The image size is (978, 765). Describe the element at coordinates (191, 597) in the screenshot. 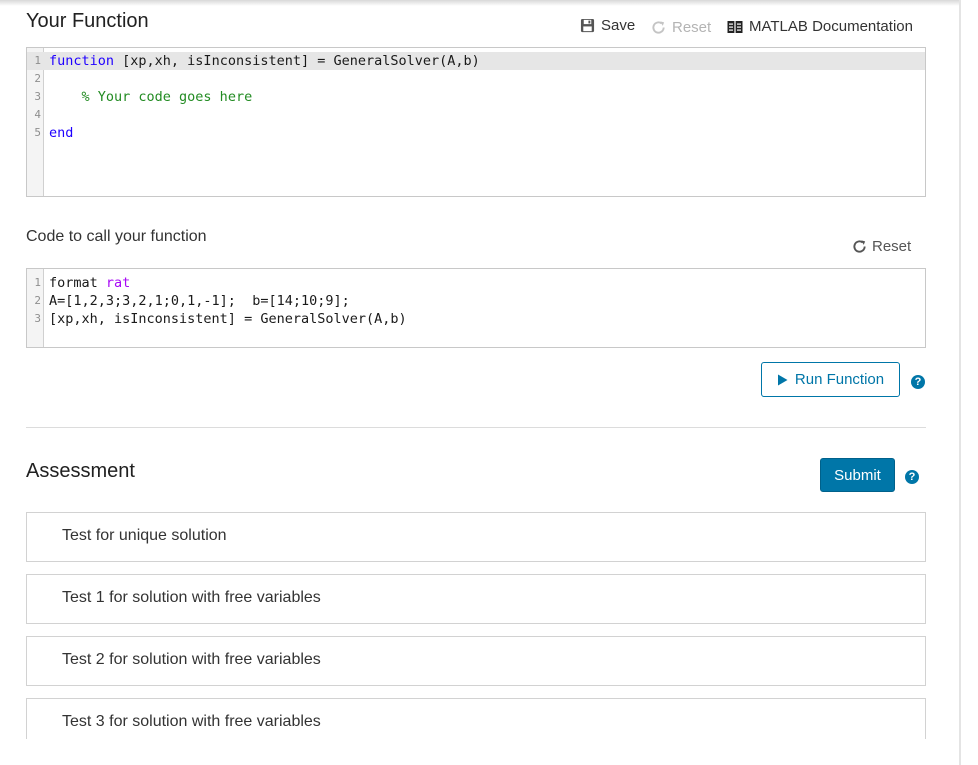

I see `assessment-test-label: Test 1 for solution with free variables` at that location.